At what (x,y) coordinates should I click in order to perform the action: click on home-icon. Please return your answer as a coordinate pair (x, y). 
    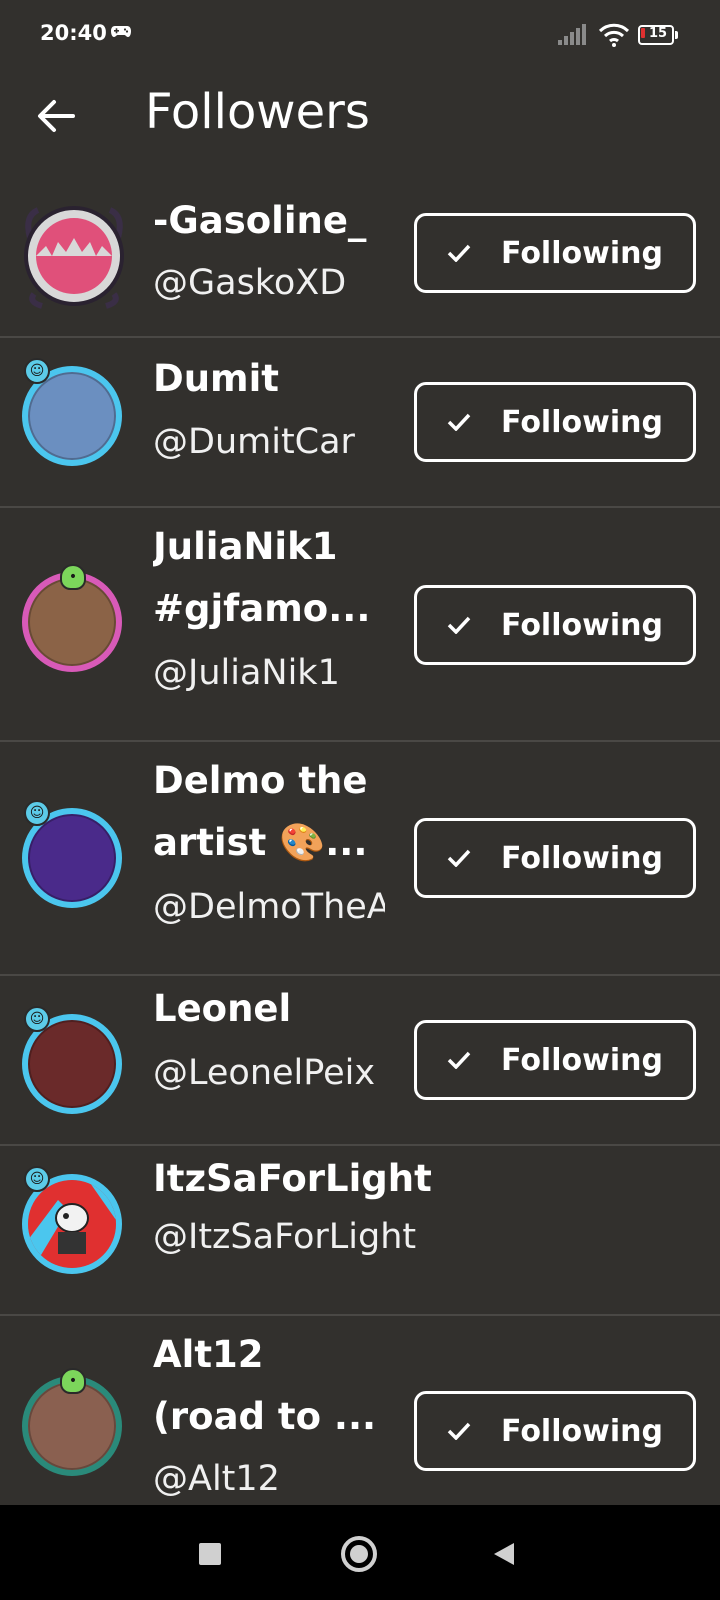
    Looking at the image, I should click on (359, 1554).